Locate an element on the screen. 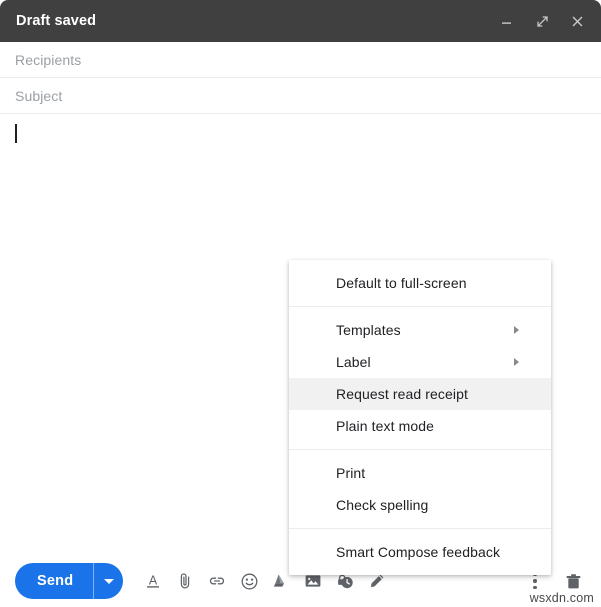  svg-text: A is located at coordinates (153, 581).